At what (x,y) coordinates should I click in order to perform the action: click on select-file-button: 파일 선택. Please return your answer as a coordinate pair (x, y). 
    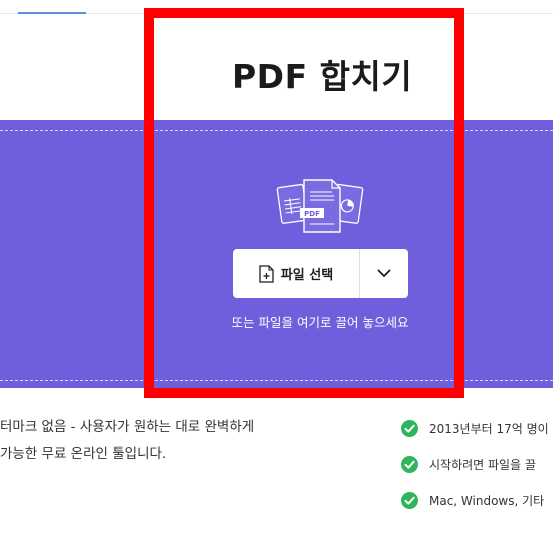
    Looking at the image, I should click on (296, 273).